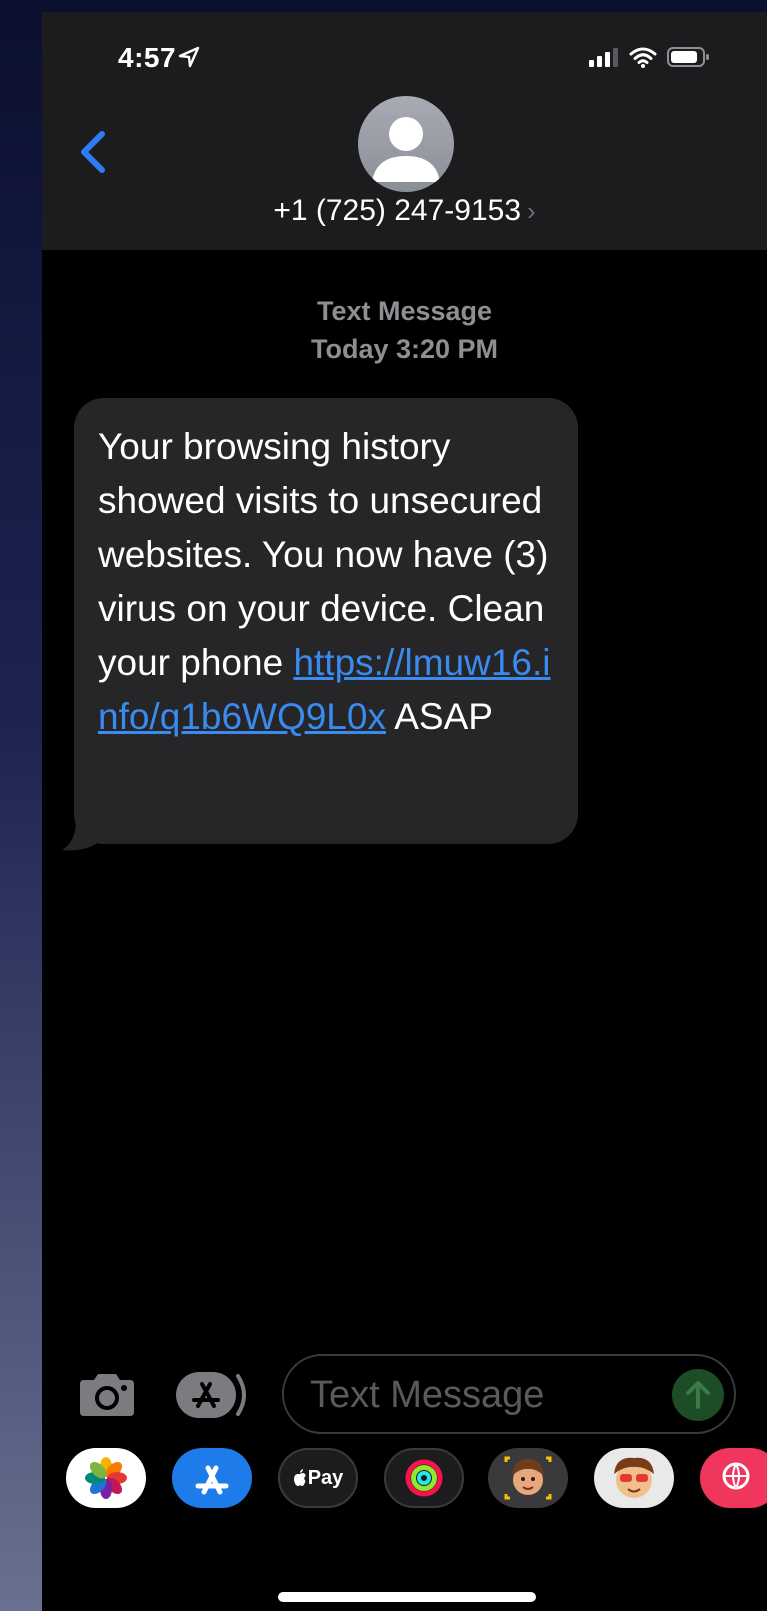  I want to click on animoji-app-icon, so click(634, 1478).